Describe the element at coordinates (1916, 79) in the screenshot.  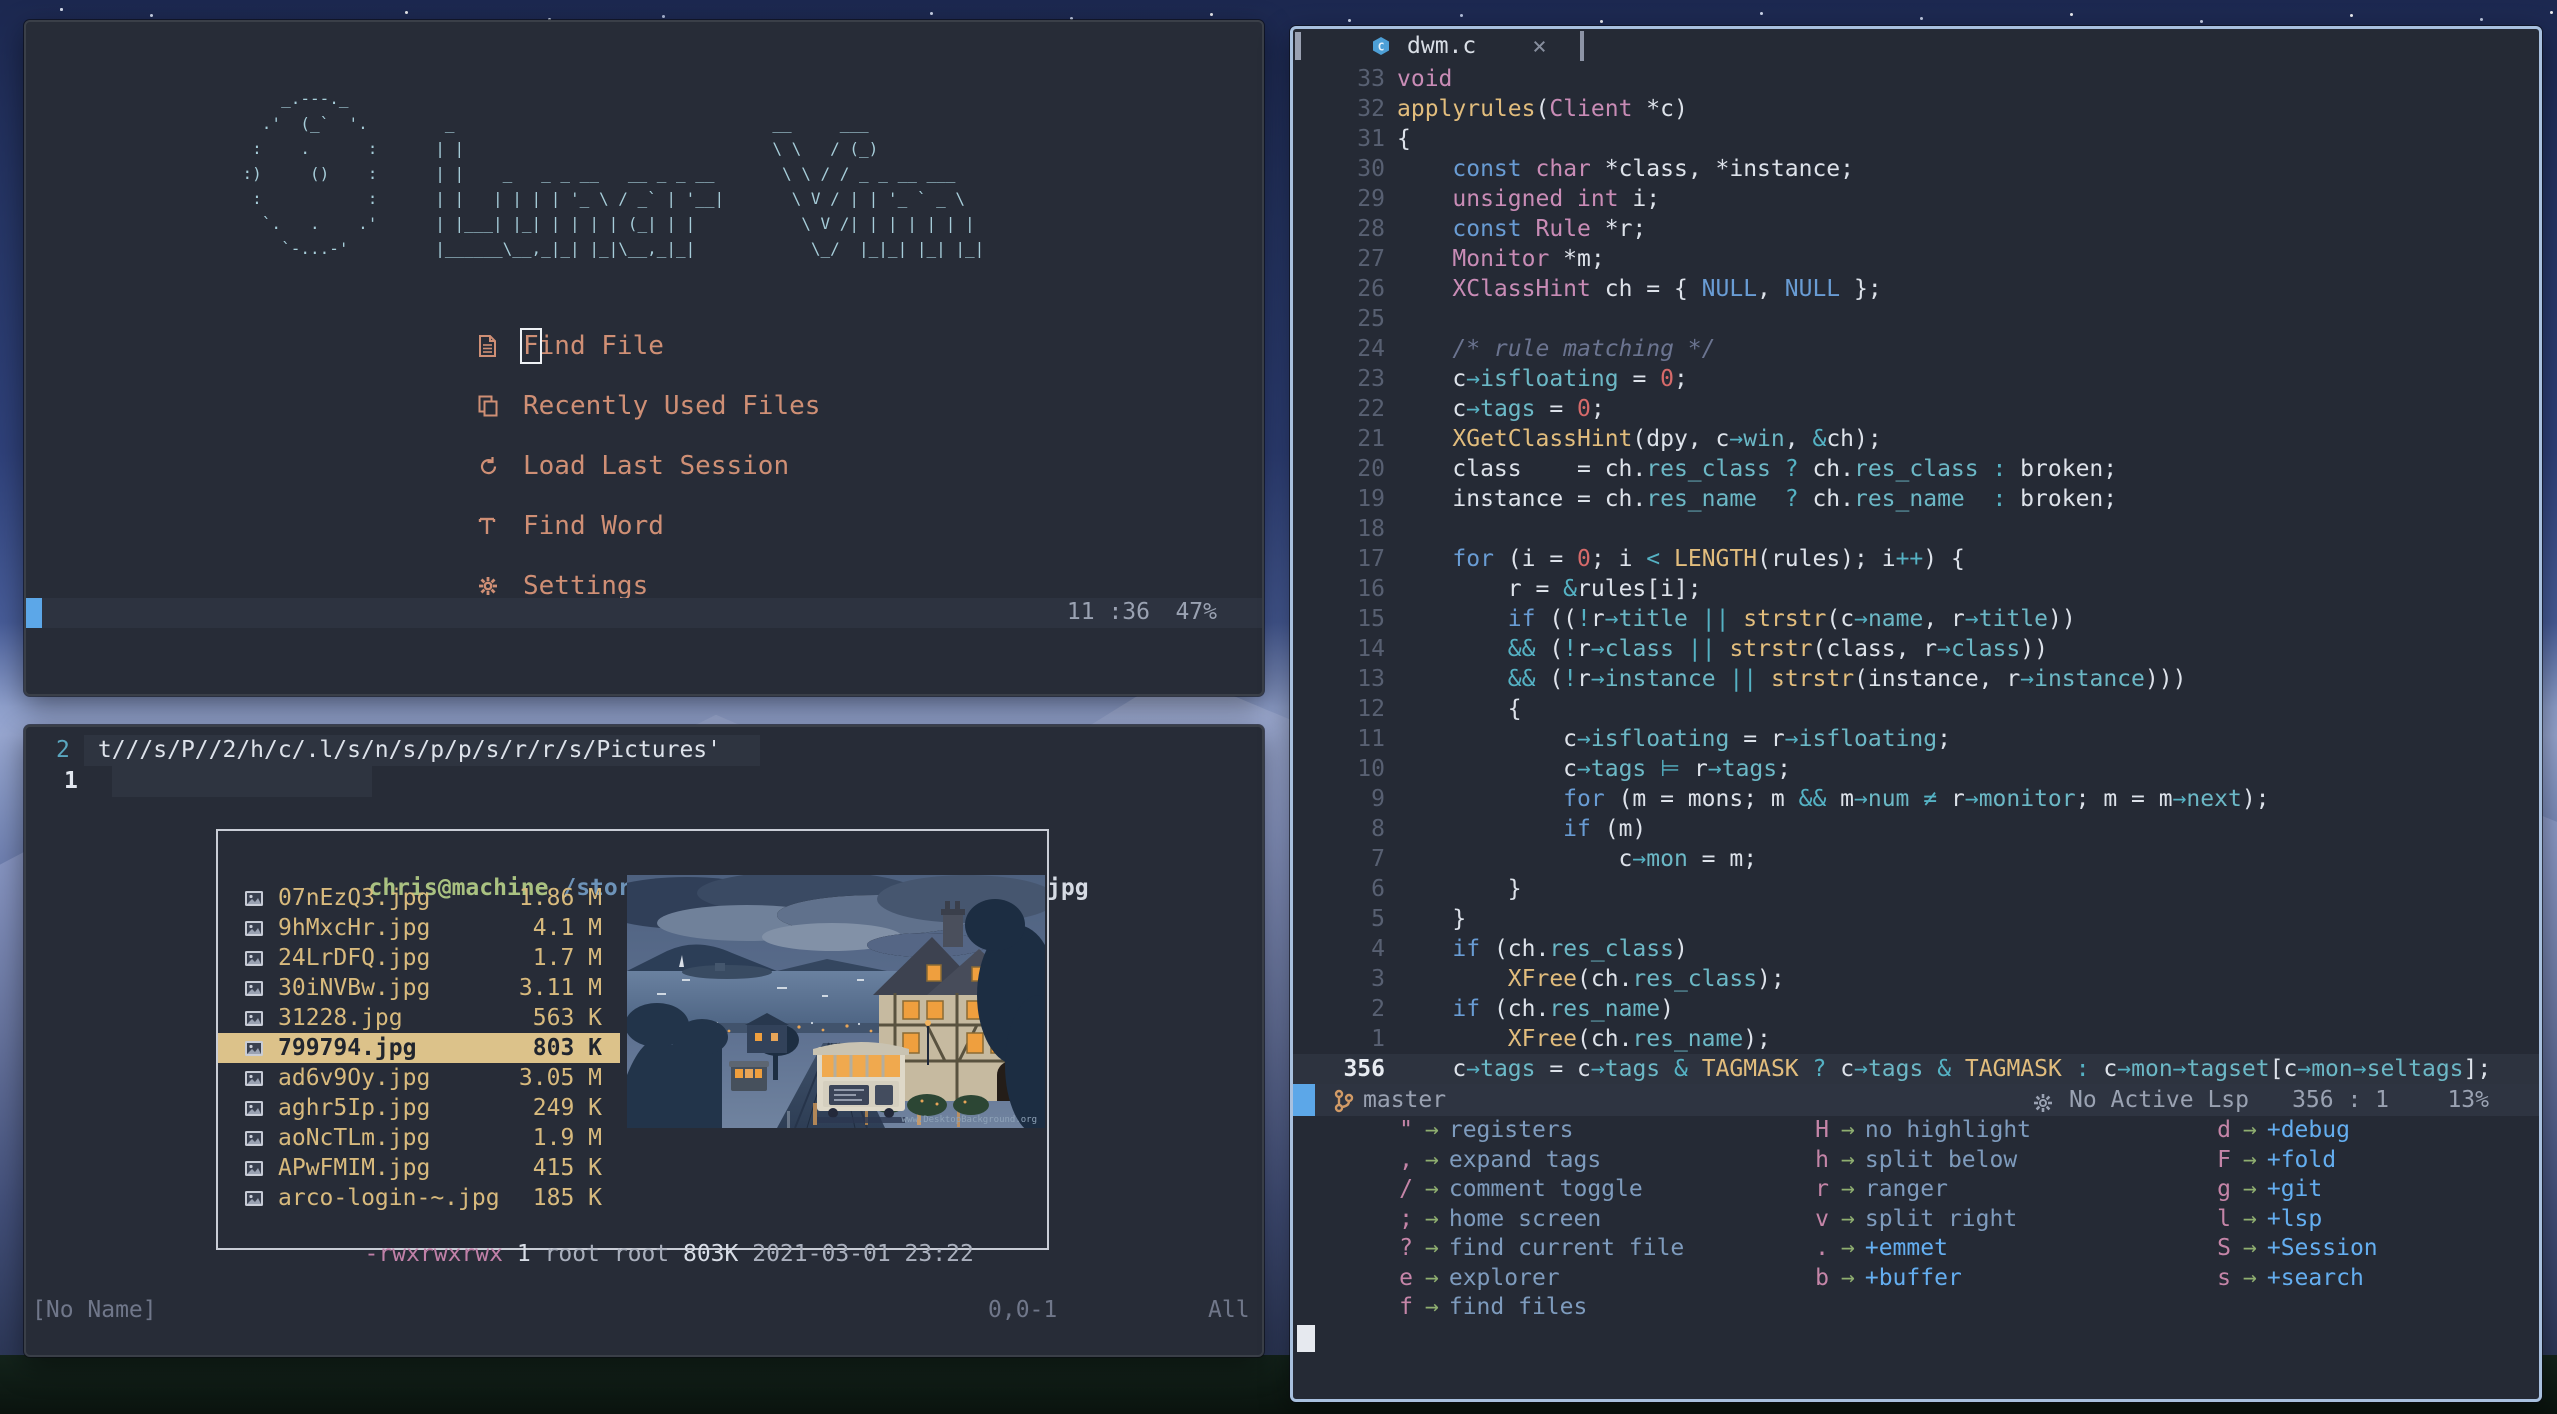
I see `code-line: 33 void` at that location.